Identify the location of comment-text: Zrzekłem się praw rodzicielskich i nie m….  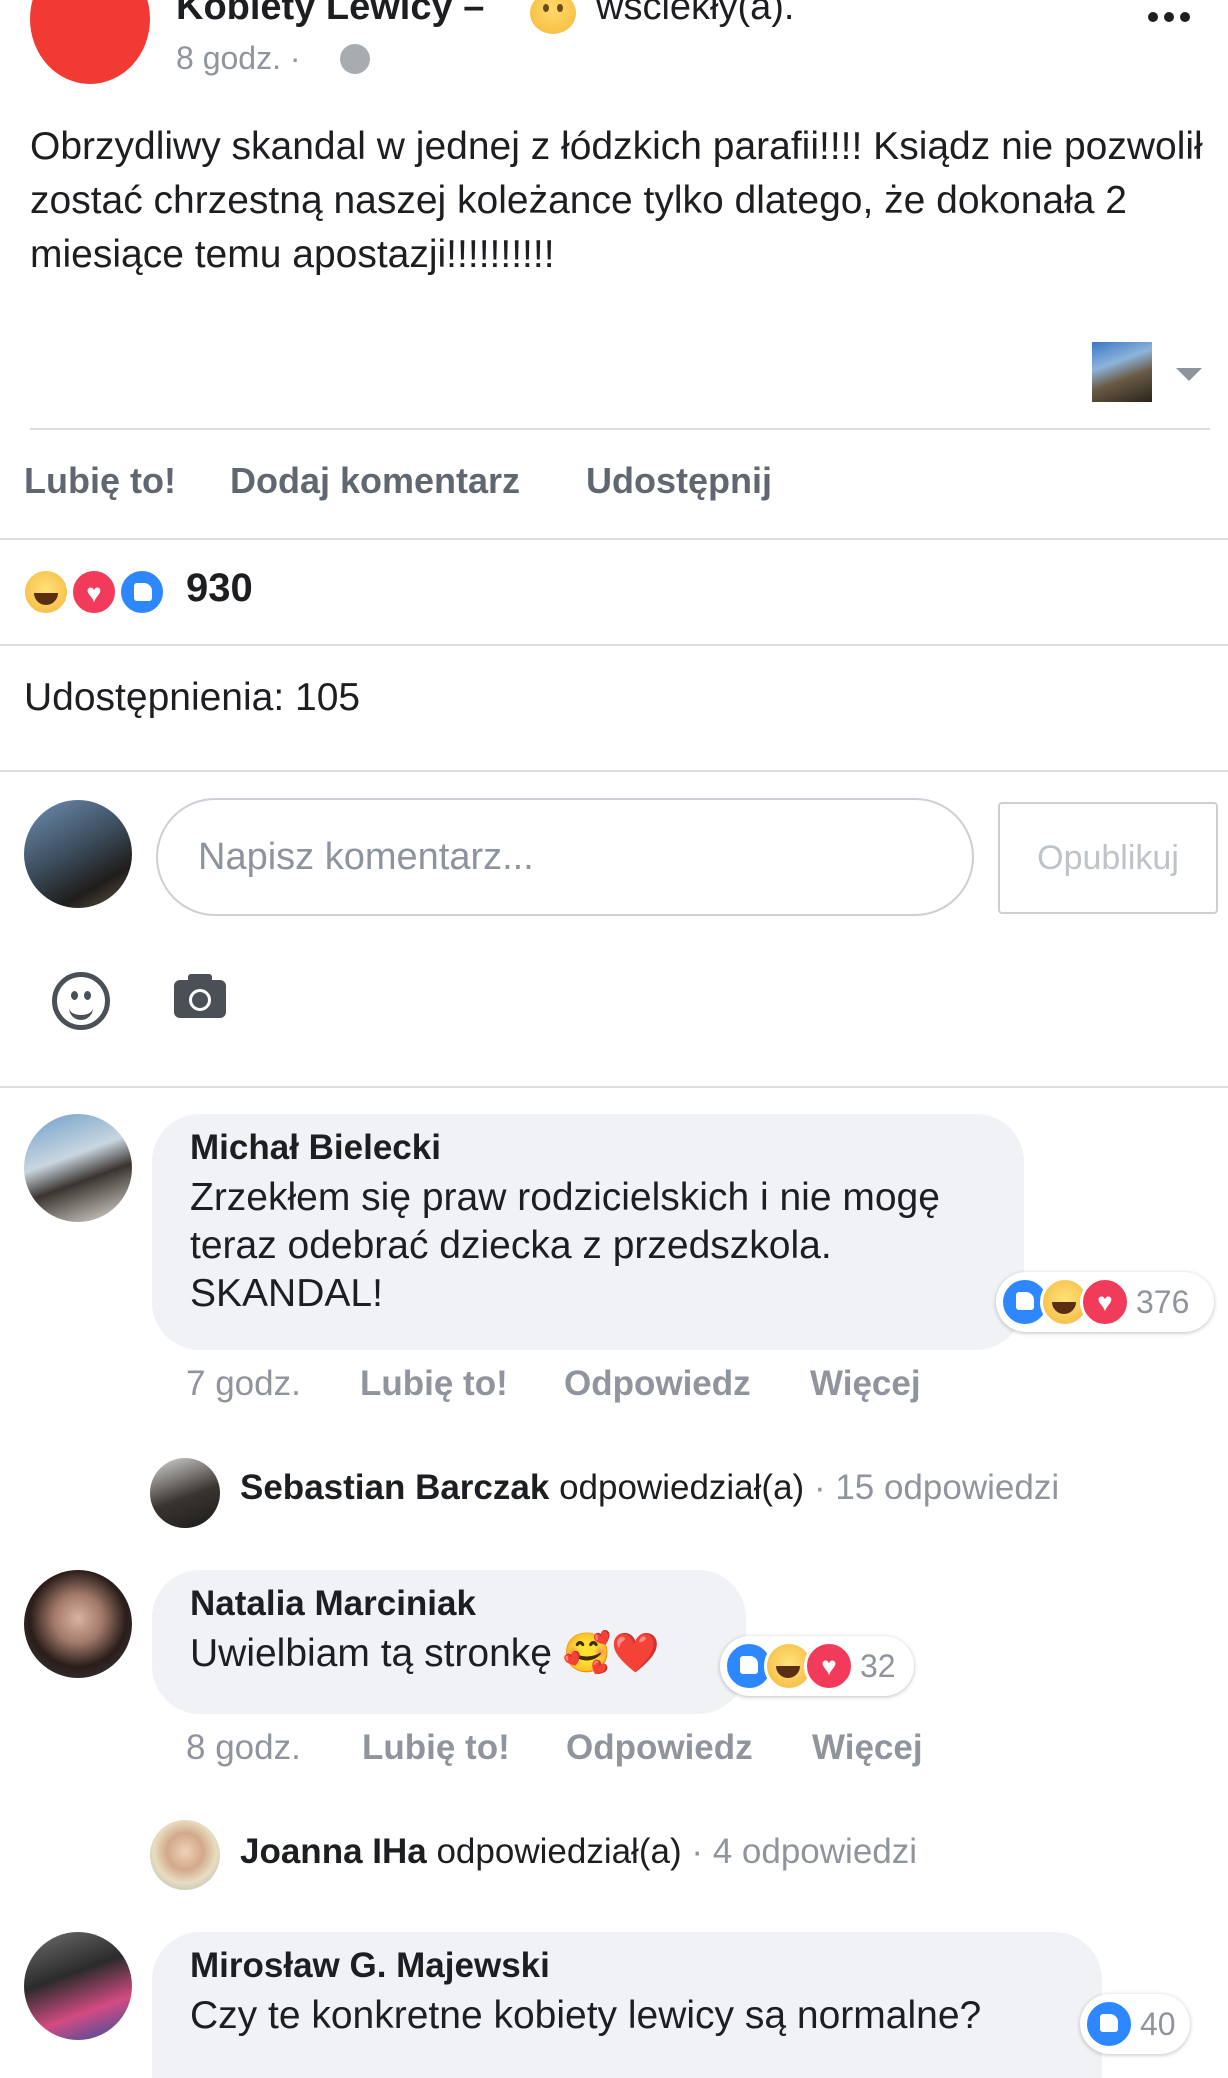
(565, 1245).